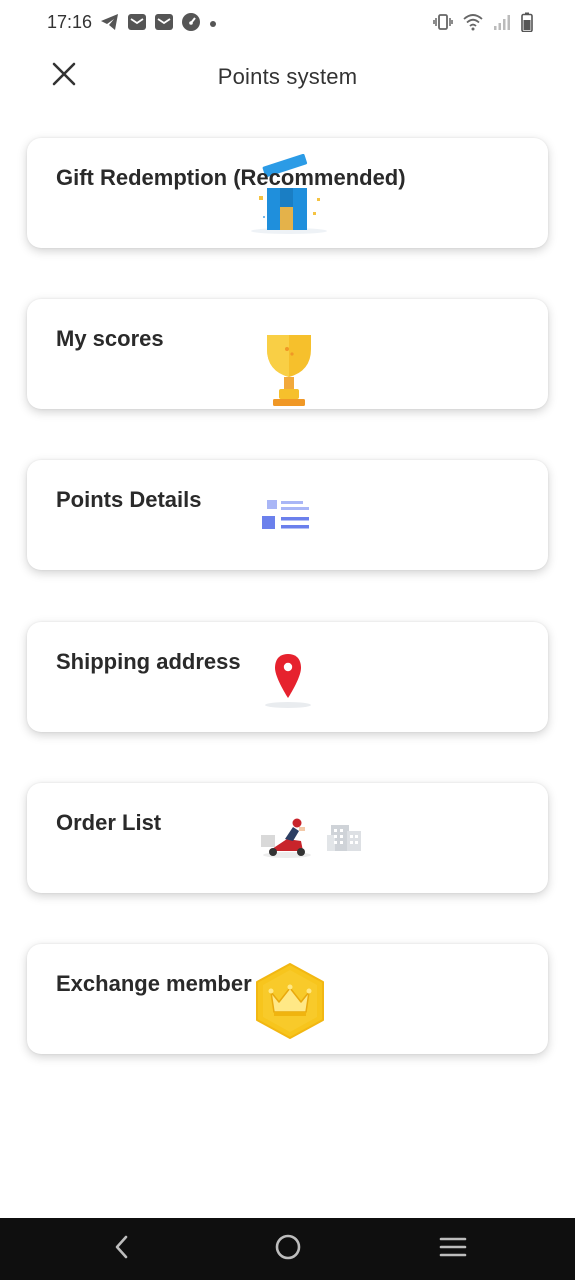  I want to click on menu-item-order-list: Order List, so click(287, 838).